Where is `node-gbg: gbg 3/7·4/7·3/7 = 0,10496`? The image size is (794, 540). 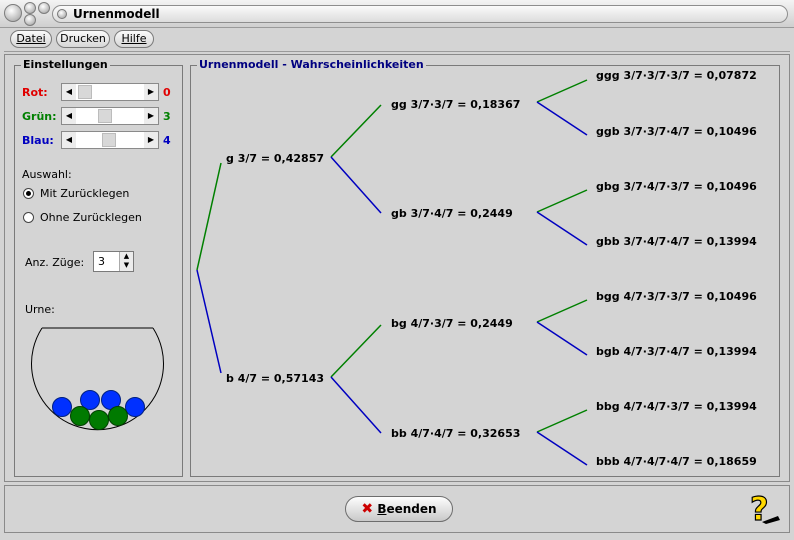 node-gbg: gbg 3/7·4/7·3/7 = 0,10496 is located at coordinates (676, 186).